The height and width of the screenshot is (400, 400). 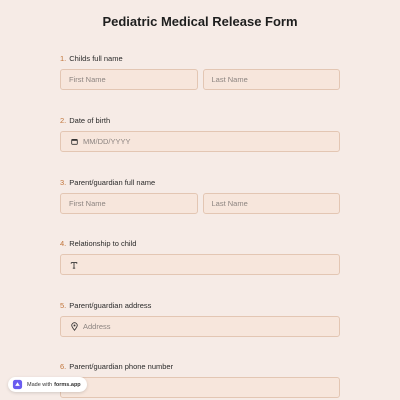 What do you see at coordinates (74, 265) in the screenshot?
I see `text-icon` at bounding box center [74, 265].